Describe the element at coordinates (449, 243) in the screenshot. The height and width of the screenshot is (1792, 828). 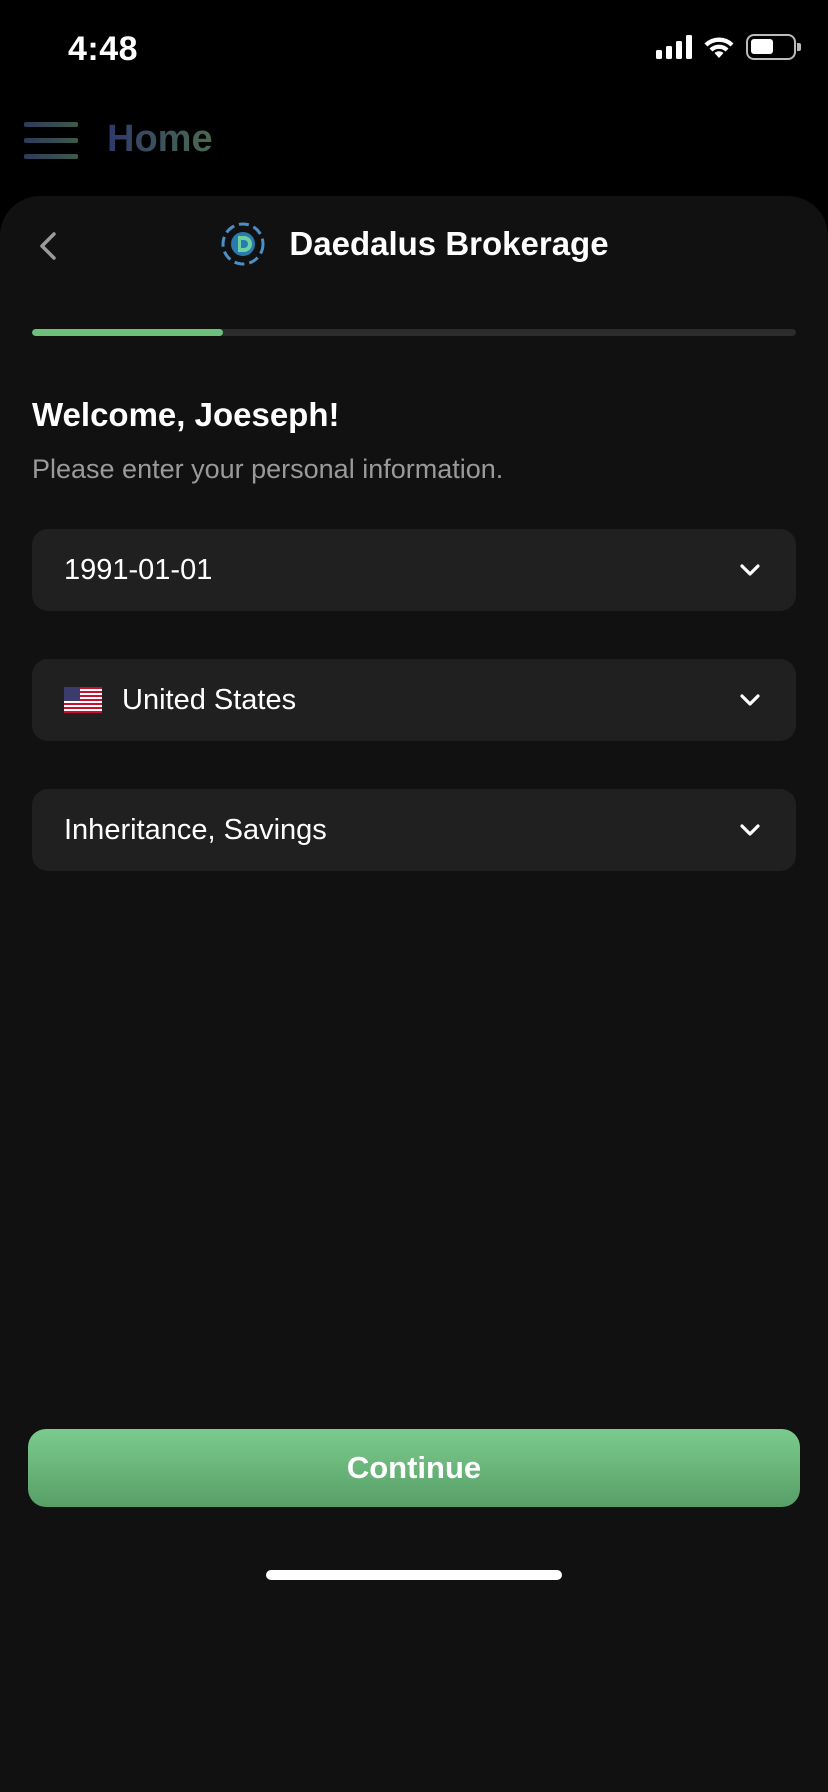
I see `brand-name: Daedalus Brokerage` at that location.